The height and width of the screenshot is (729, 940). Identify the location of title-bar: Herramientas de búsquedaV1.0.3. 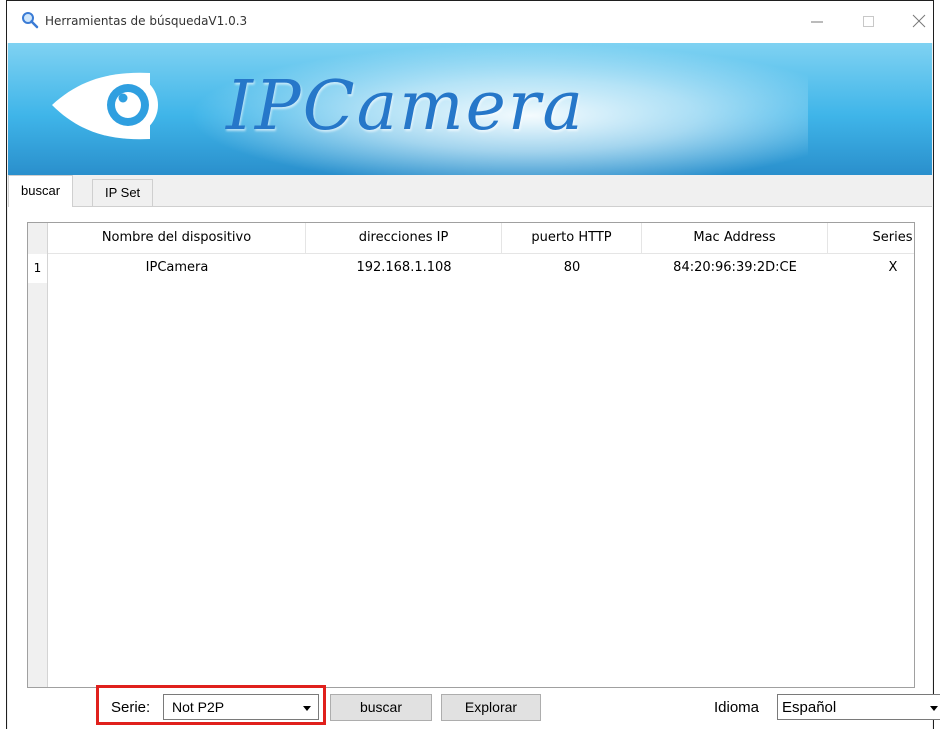
(470, 22).